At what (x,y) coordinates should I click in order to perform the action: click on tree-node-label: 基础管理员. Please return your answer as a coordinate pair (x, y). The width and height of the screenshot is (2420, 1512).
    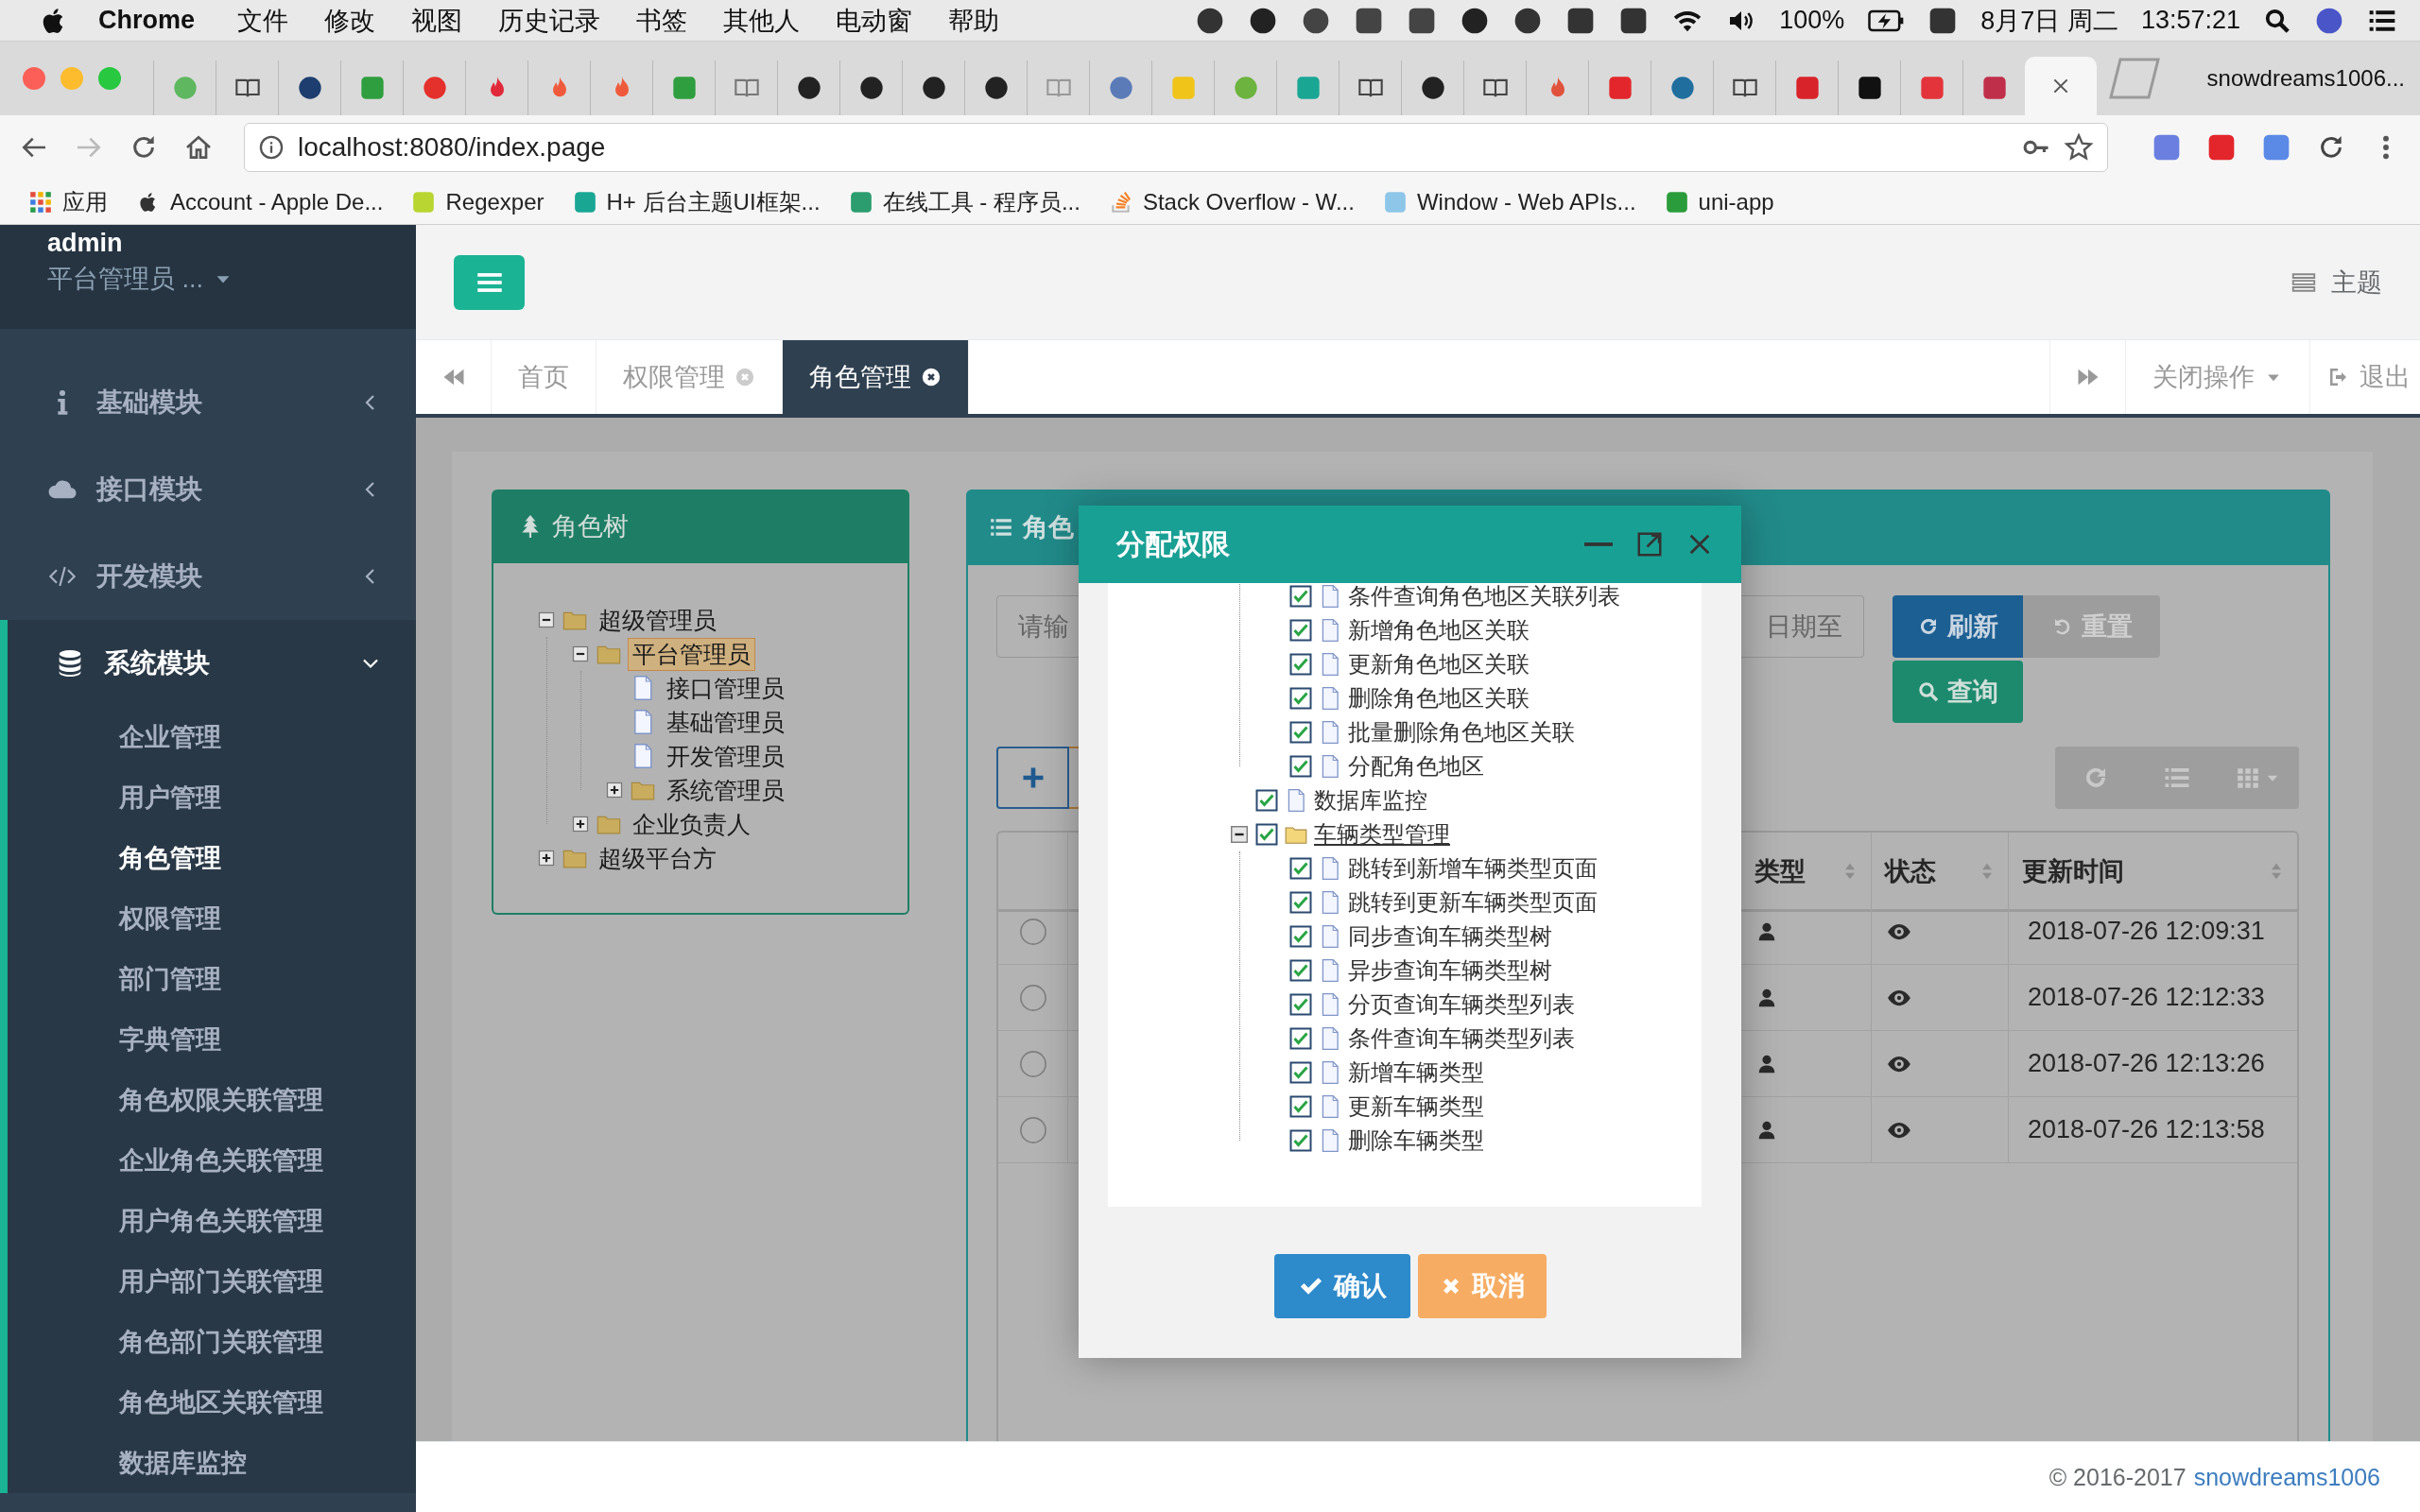
    Looking at the image, I should click on (725, 722).